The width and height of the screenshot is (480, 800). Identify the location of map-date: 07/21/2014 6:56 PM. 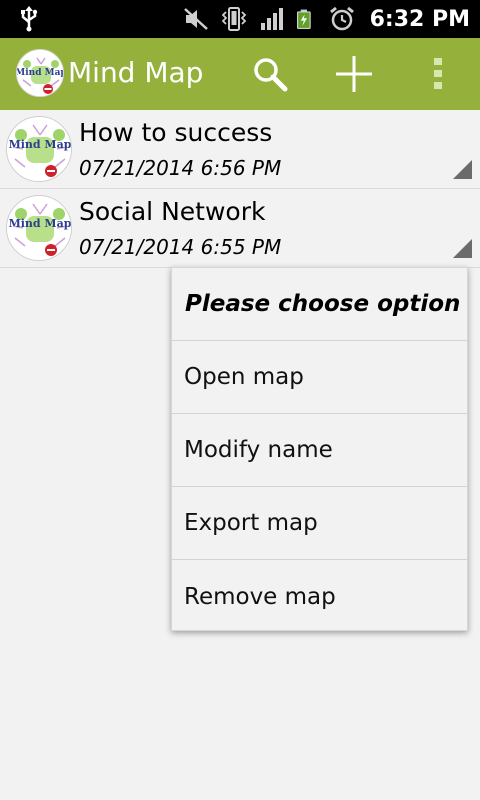
(180, 168).